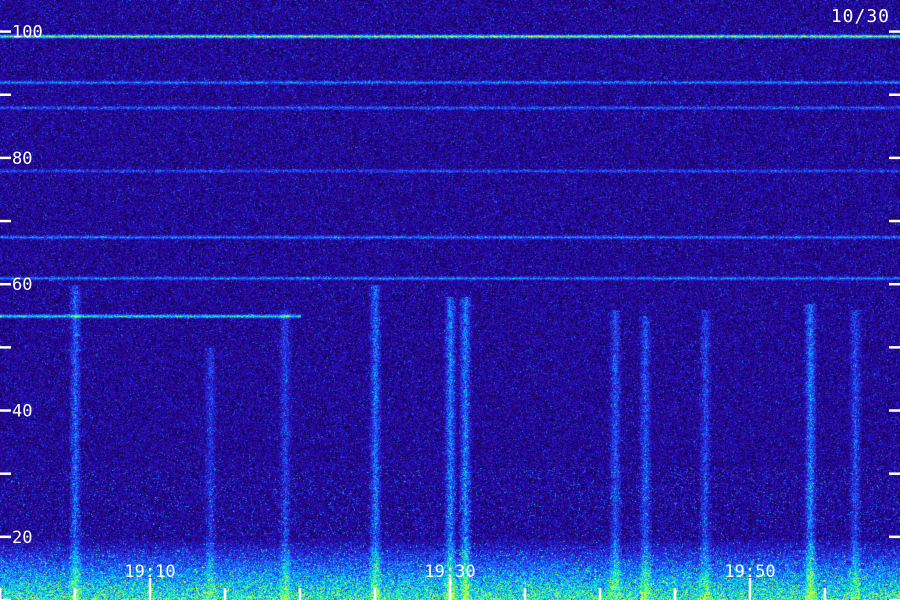 This screenshot has height=600, width=900. What do you see at coordinates (894, 315) in the screenshot?
I see `y-axis-right` at bounding box center [894, 315].